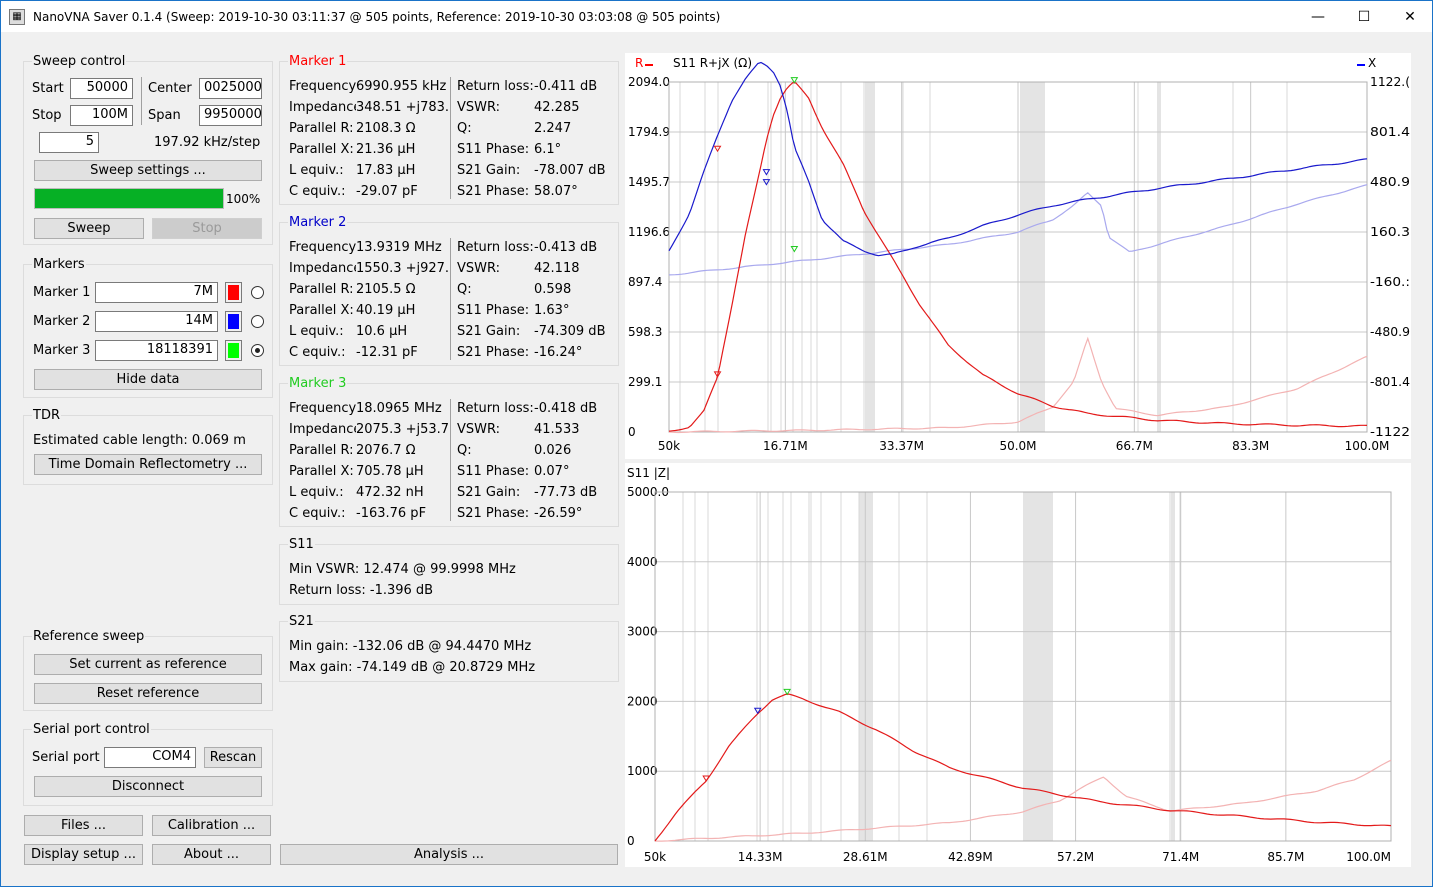 This screenshot has width=1433, height=887. What do you see at coordinates (66, 757) in the screenshot?
I see `serial-port-label: Serial port` at bounding box center [66, 757].